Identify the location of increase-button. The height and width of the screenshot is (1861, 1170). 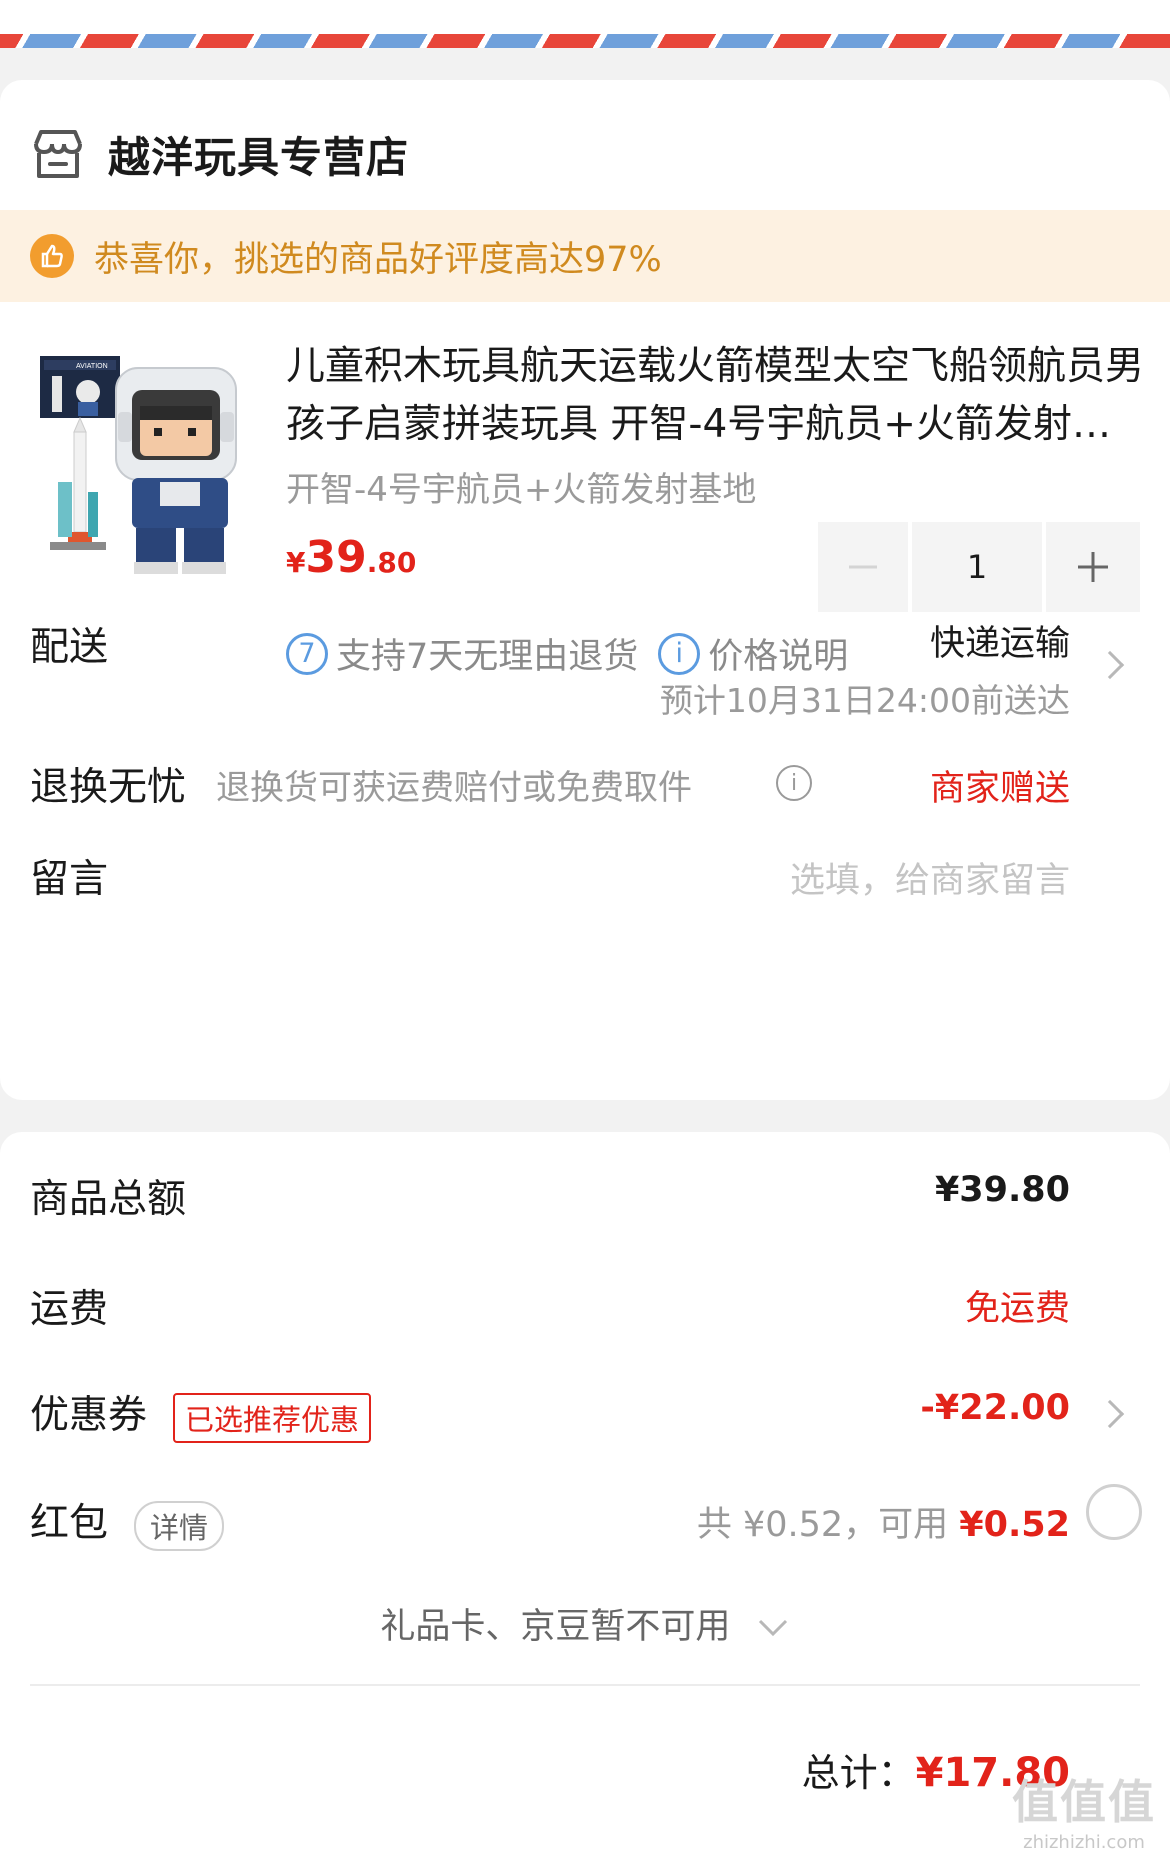
(1093, 567).